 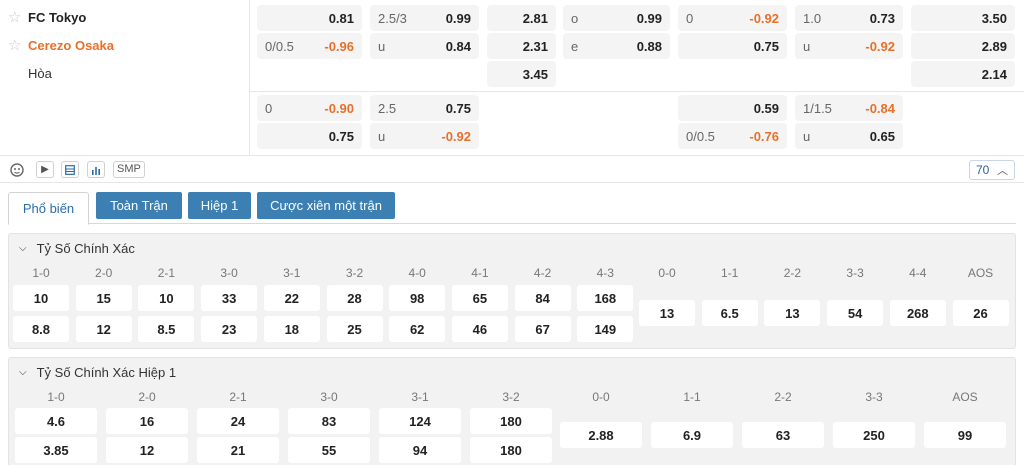 What do you see at coordinates (980, 313) in the screenshot?
I see `score-odd-cell: 26` at bounding box center [980, 313].